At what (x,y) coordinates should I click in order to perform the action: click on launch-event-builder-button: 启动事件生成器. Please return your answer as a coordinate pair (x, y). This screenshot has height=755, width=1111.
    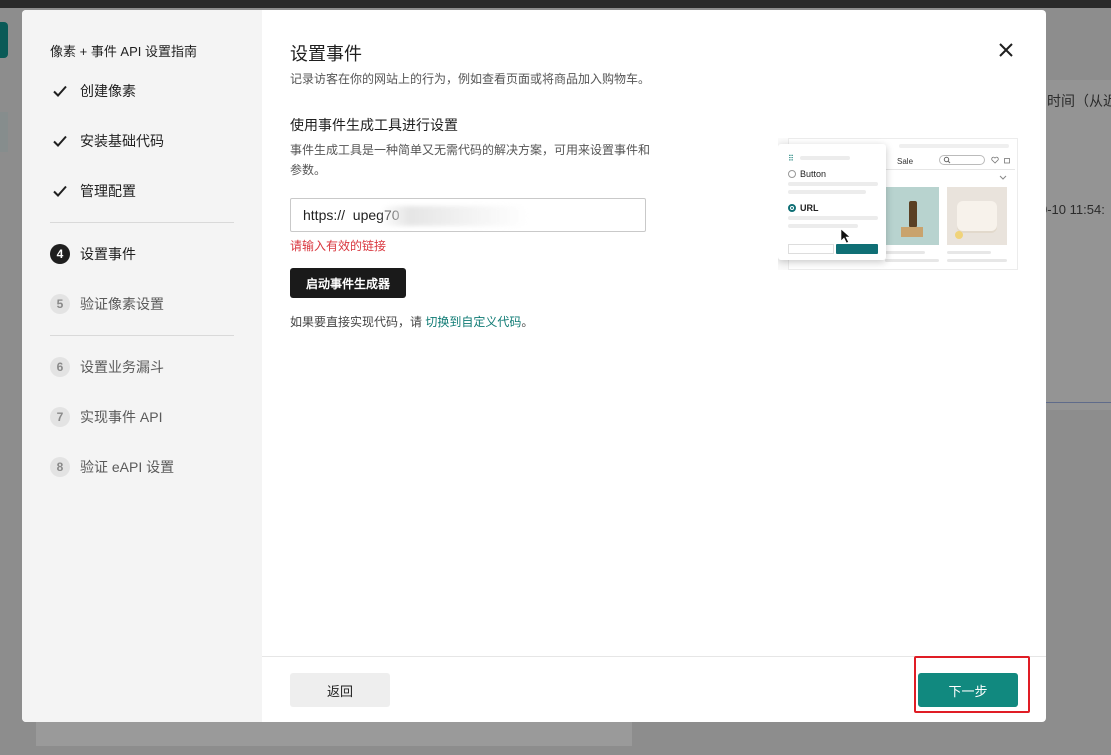
    Looking at the image, I should click on (348, 283).